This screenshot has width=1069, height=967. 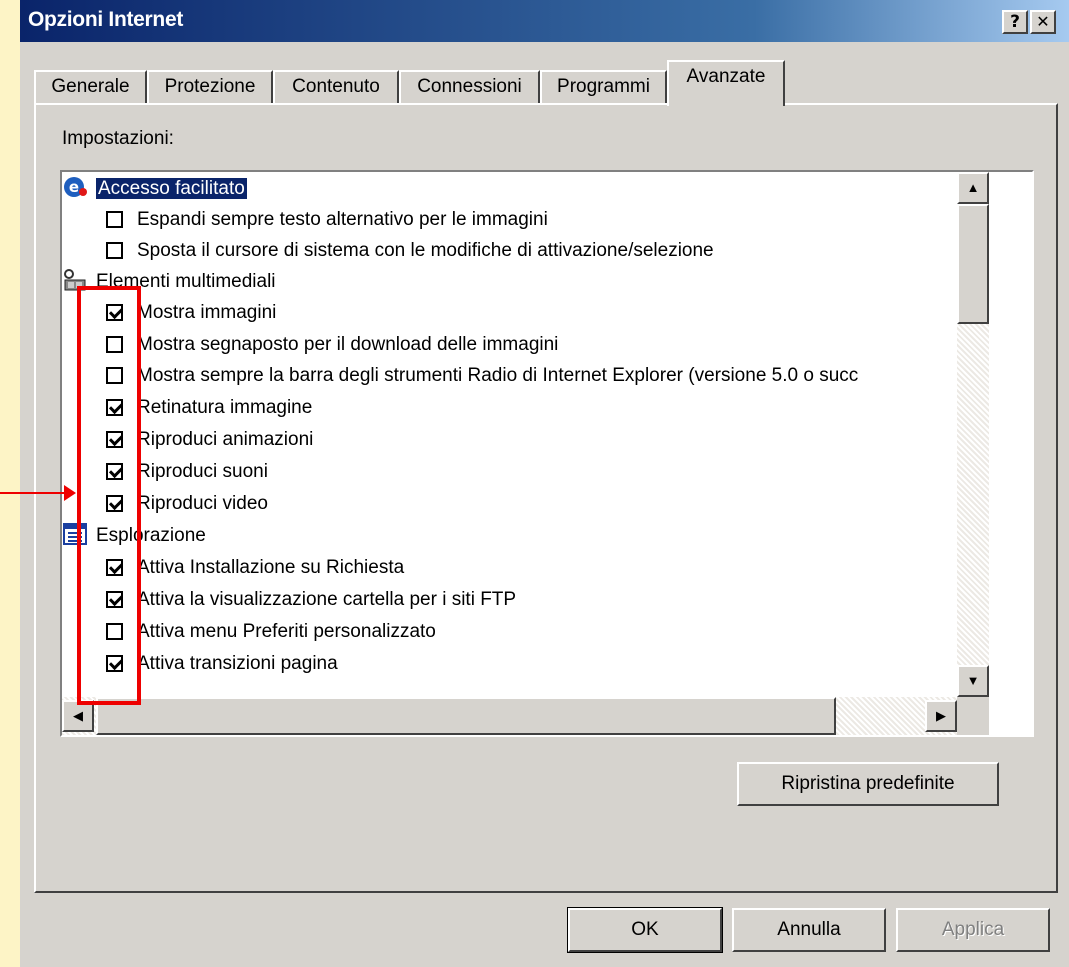 What do you see at coordinates (544, 21) in the screenshot?
I see `title-bar: Opzioni Internet ? ✕` at bounding box center [544, 21].